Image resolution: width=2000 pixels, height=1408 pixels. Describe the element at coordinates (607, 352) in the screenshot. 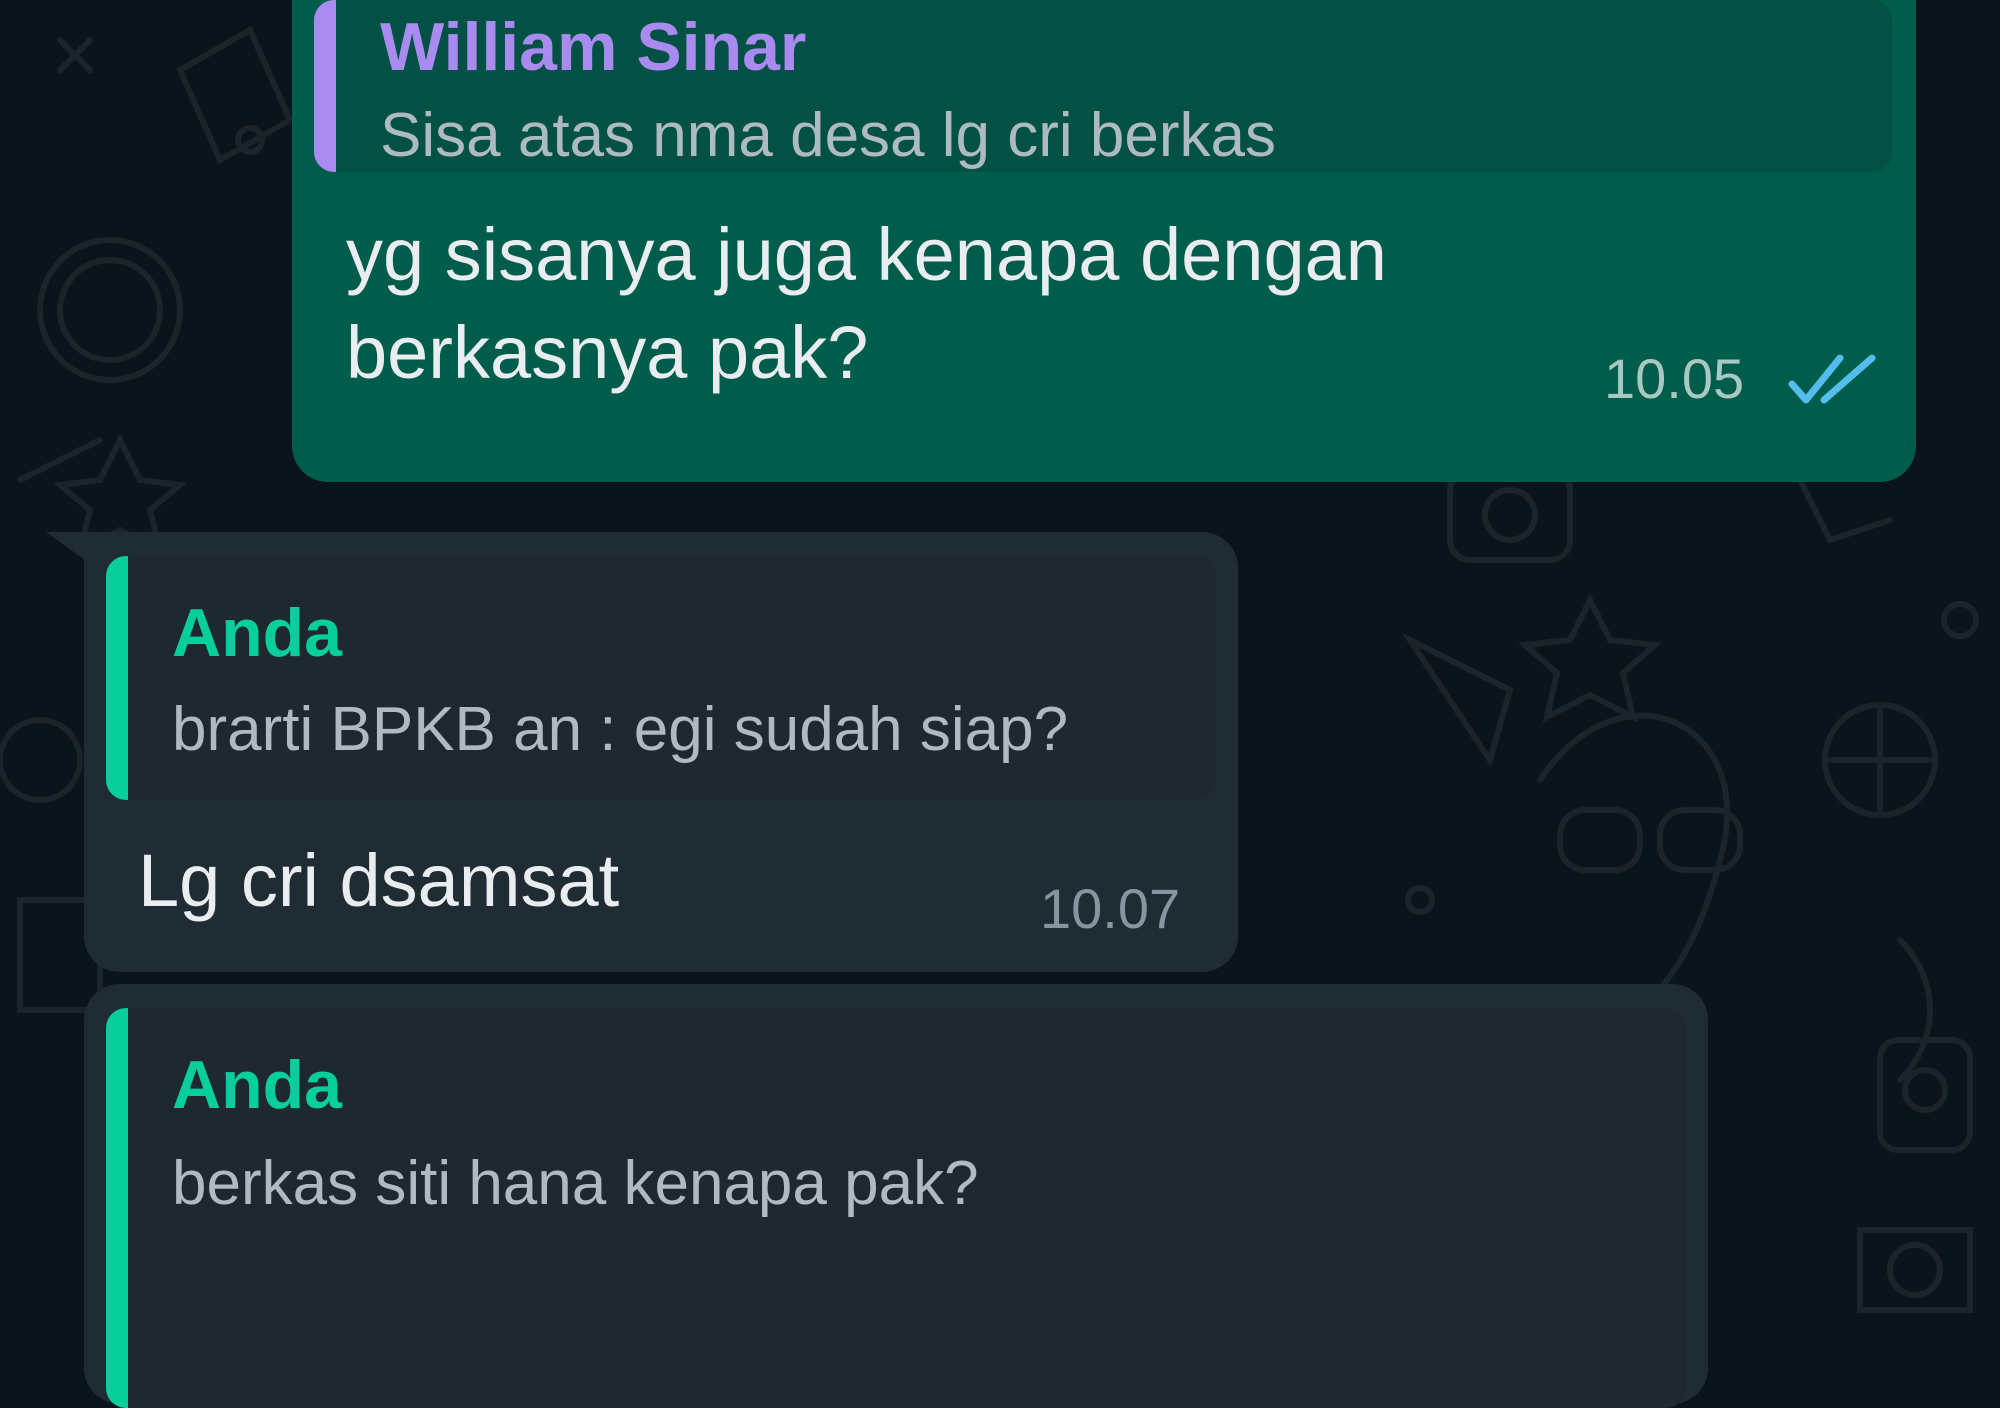

I see `message-text-line: berkasnya pak?` at that location.